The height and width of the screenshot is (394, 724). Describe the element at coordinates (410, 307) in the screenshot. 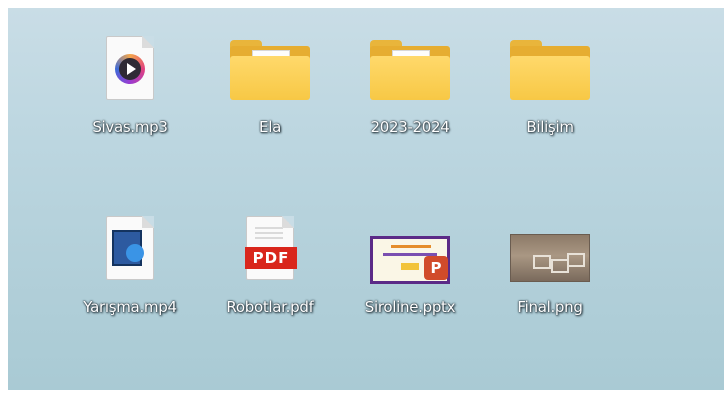

I see `icon-label: Siroline.pptx` at that location.